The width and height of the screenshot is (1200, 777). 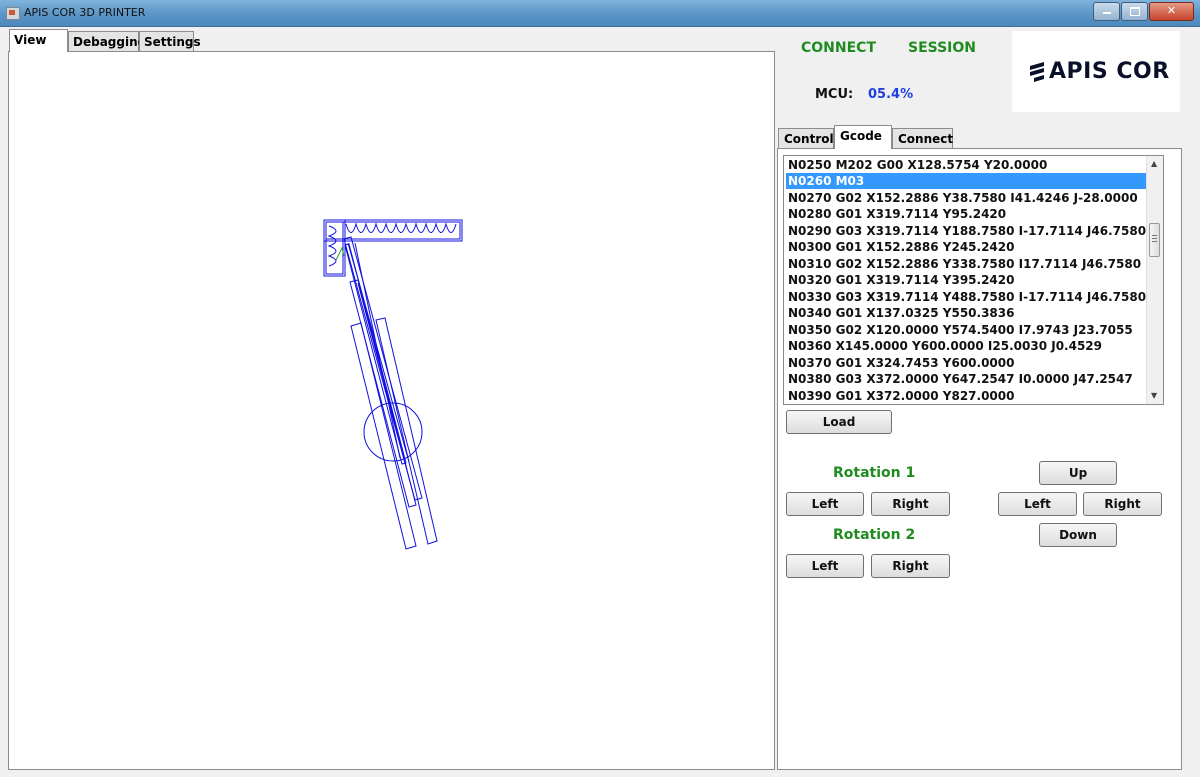 What do you see at coordinates (966, 247) in the screenshot?
I see `gcode-line: N0300 G01 X152.2886 Y245.2420` at bounding box center [966, 247].